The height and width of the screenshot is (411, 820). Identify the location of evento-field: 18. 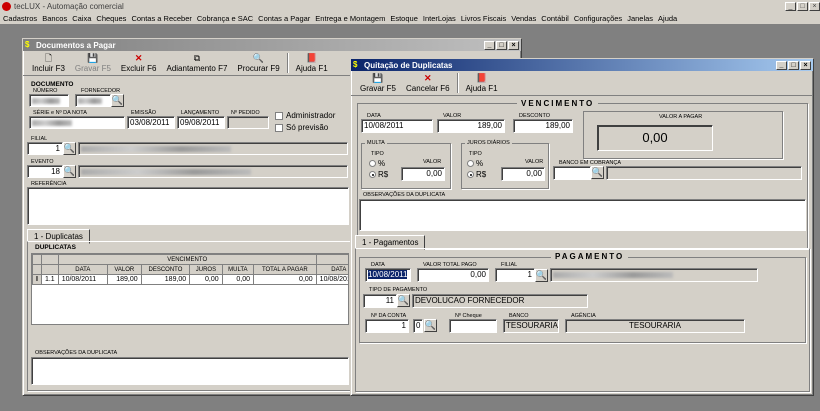
(45, 171).